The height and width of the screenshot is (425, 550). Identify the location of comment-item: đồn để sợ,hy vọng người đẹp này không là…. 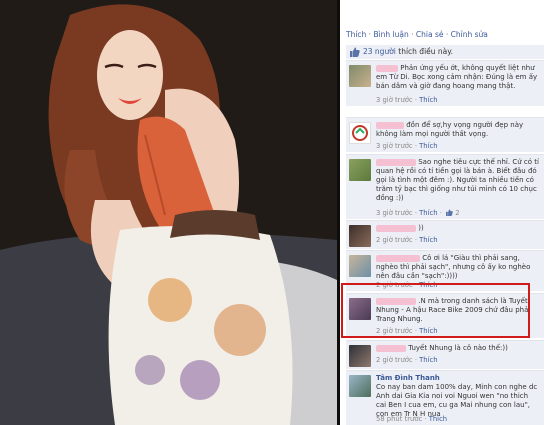
(445, 134).